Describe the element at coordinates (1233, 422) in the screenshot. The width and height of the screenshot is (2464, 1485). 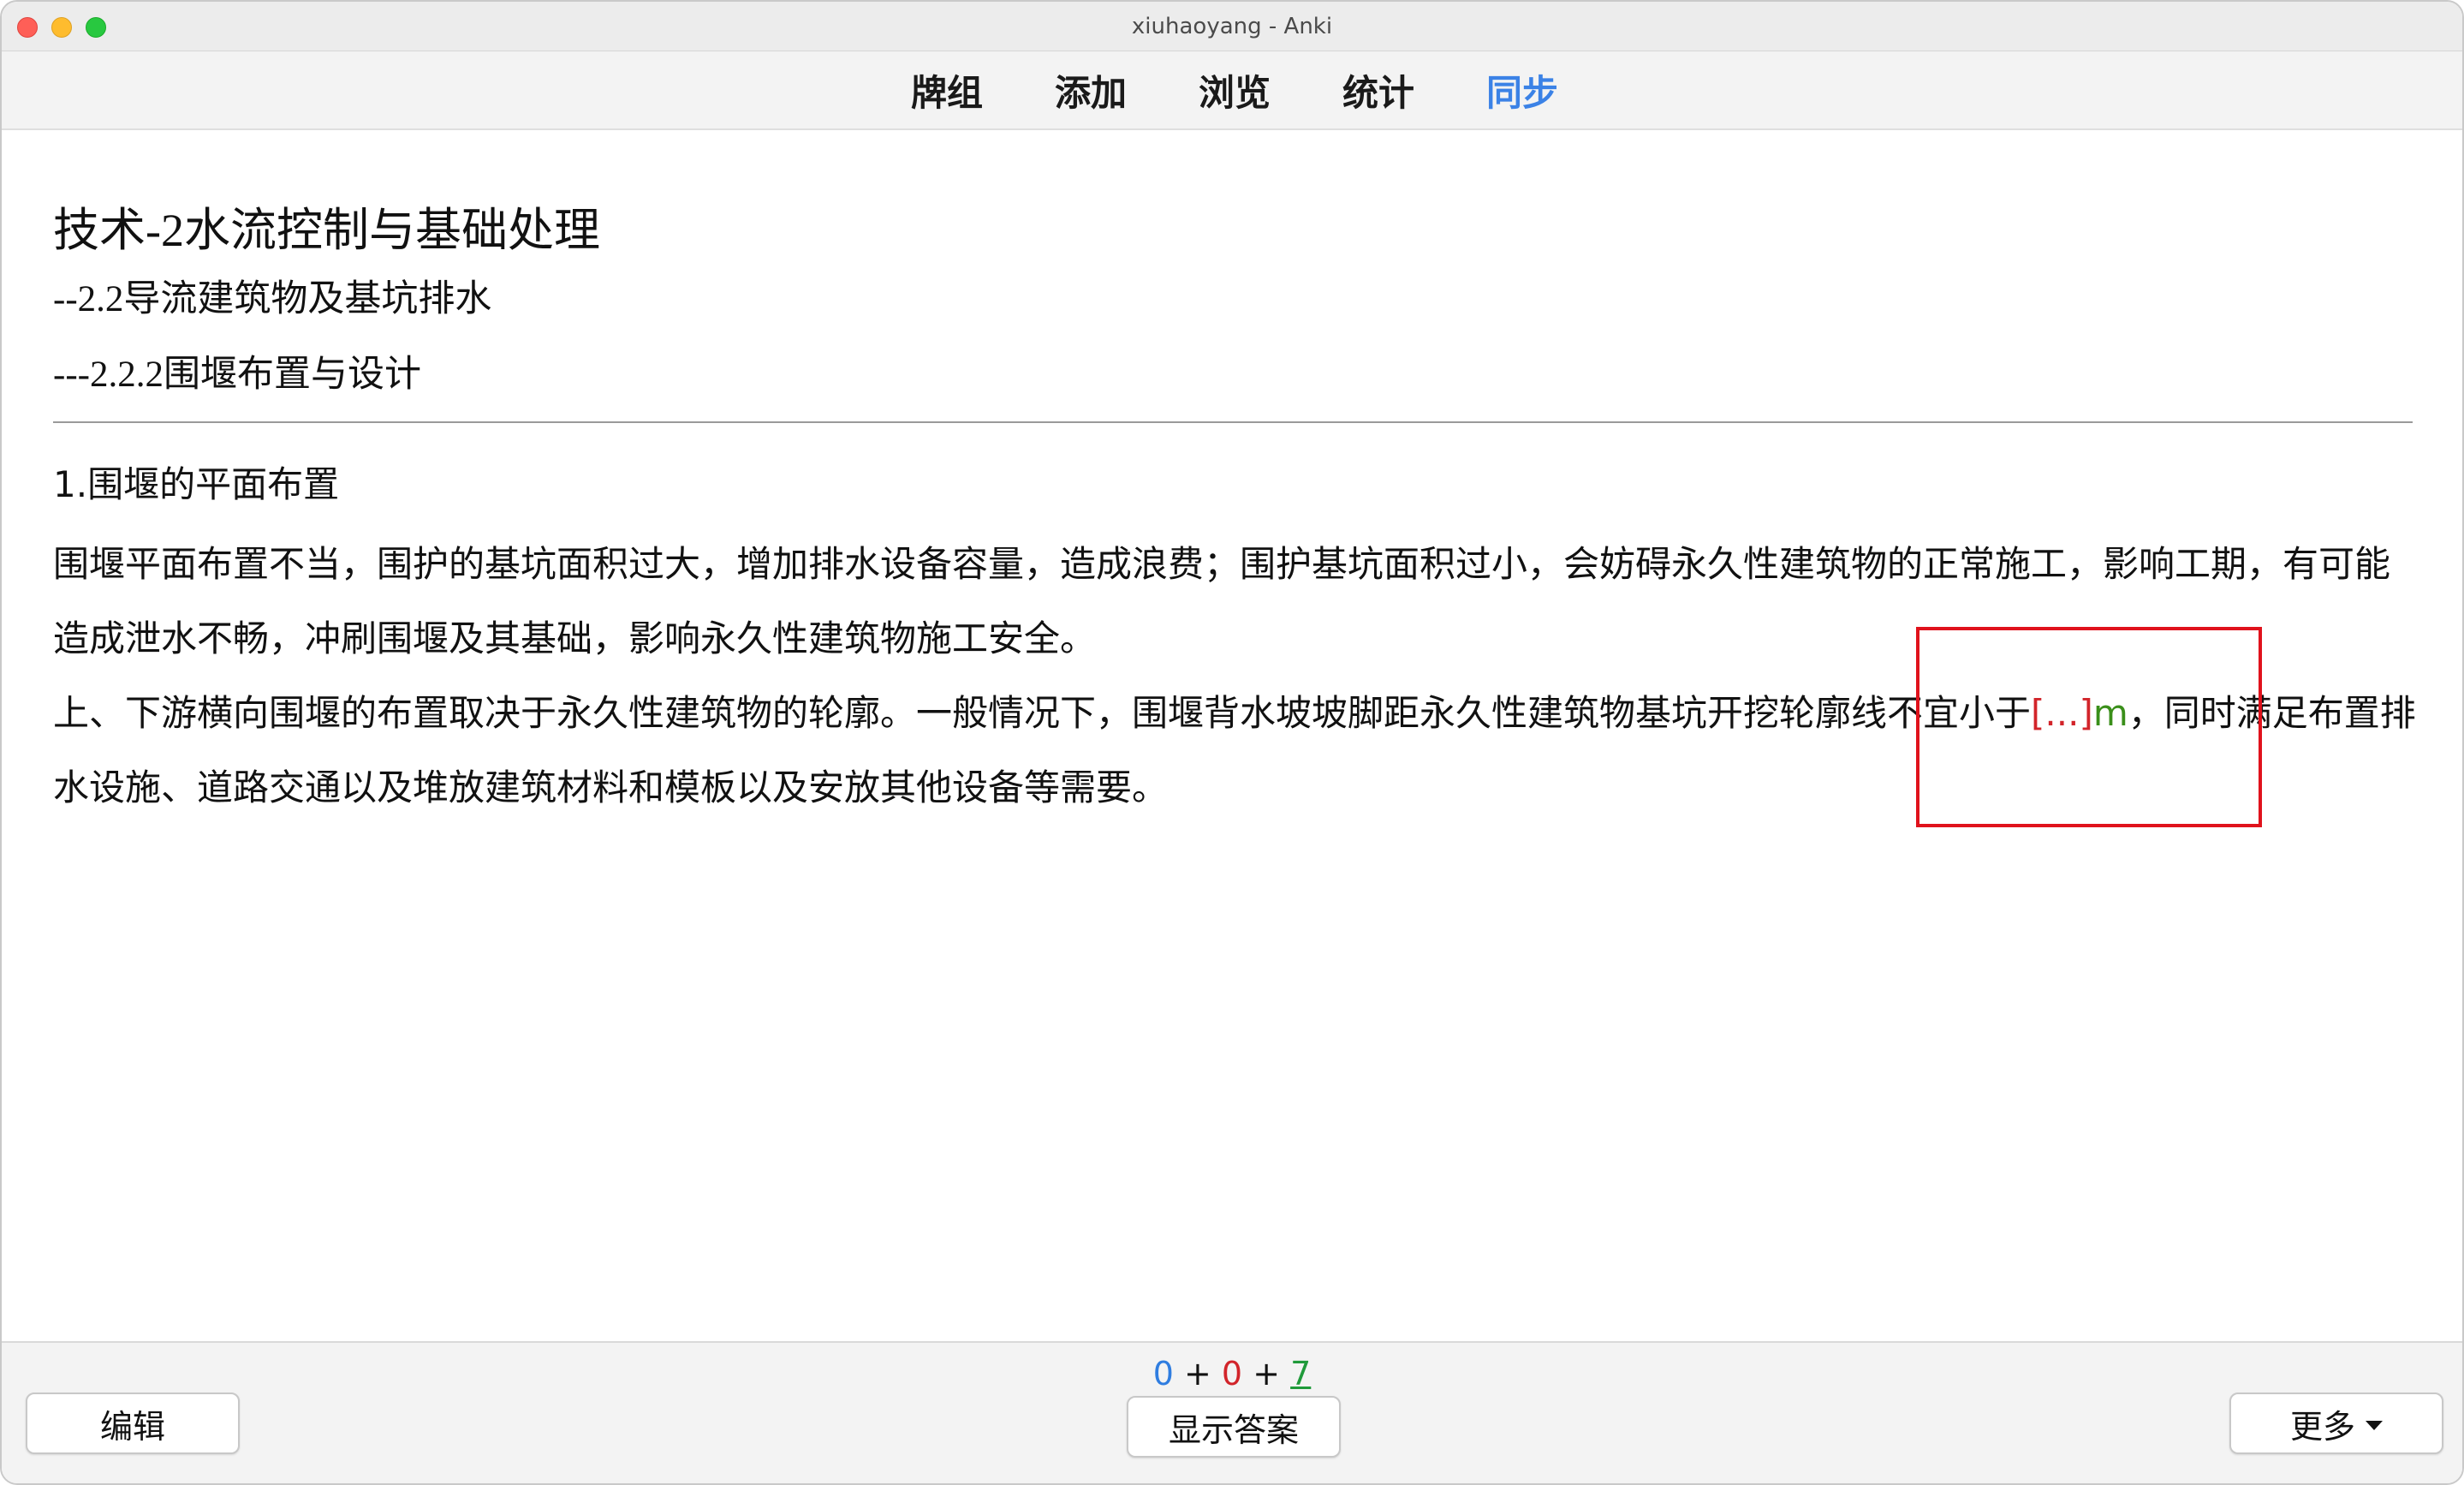
I see `header-divider` at that location.